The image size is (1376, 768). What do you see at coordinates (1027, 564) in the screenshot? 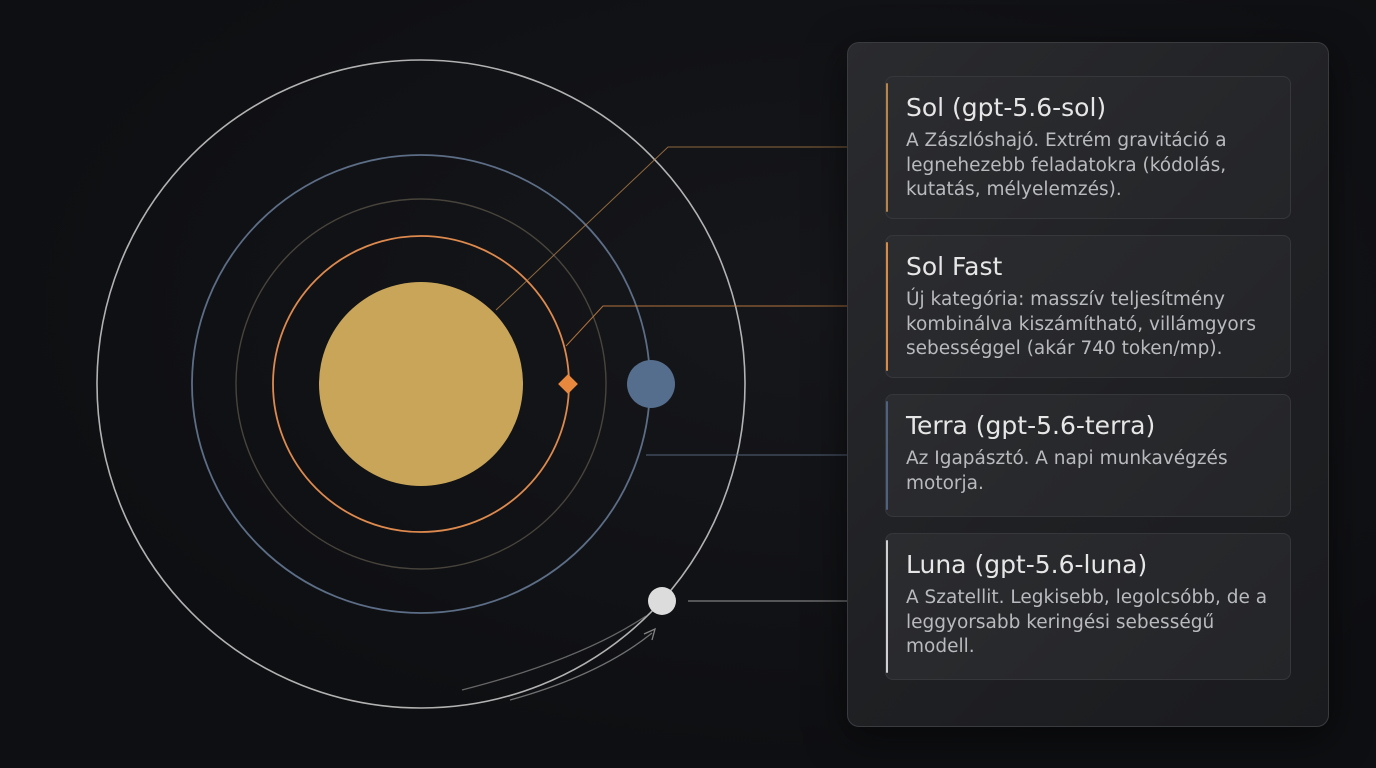
I see `card-luna-title: Luna (gpt-5.6-luna)` at bounding box center [1027, 564].